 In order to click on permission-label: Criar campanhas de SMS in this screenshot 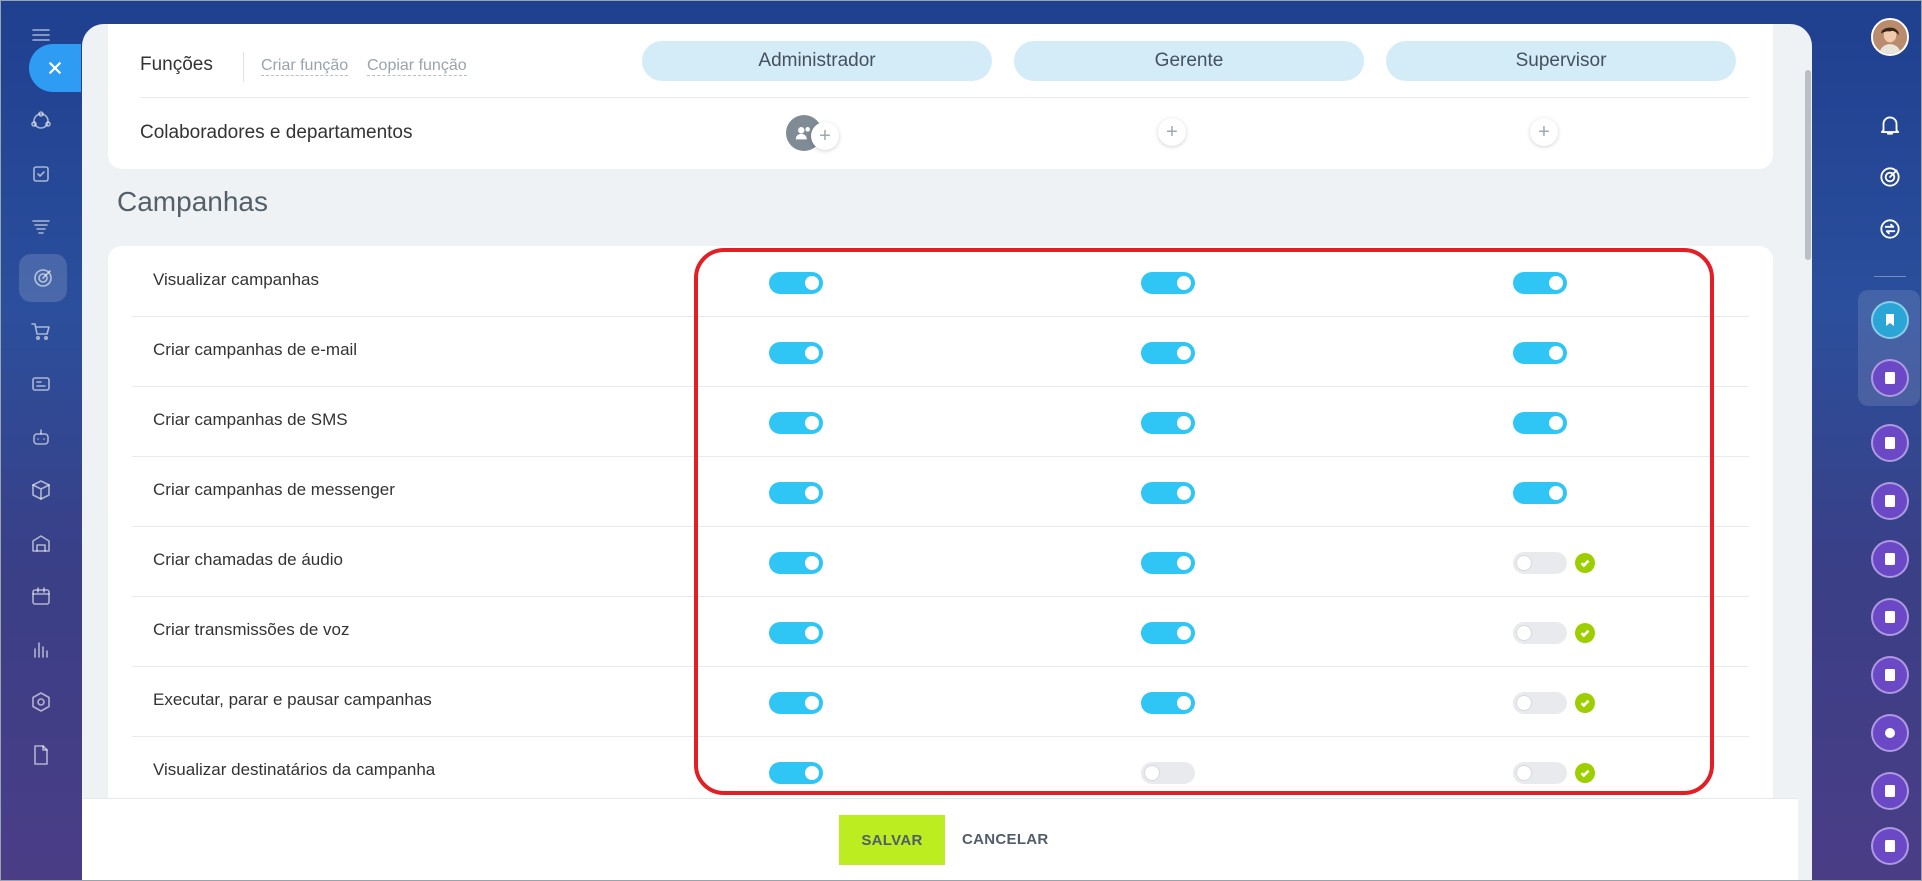, I will do `click(250, 419)`.